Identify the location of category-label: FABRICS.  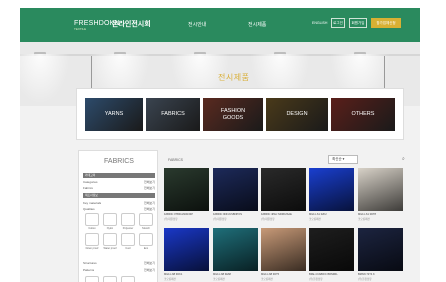
(173, 114).